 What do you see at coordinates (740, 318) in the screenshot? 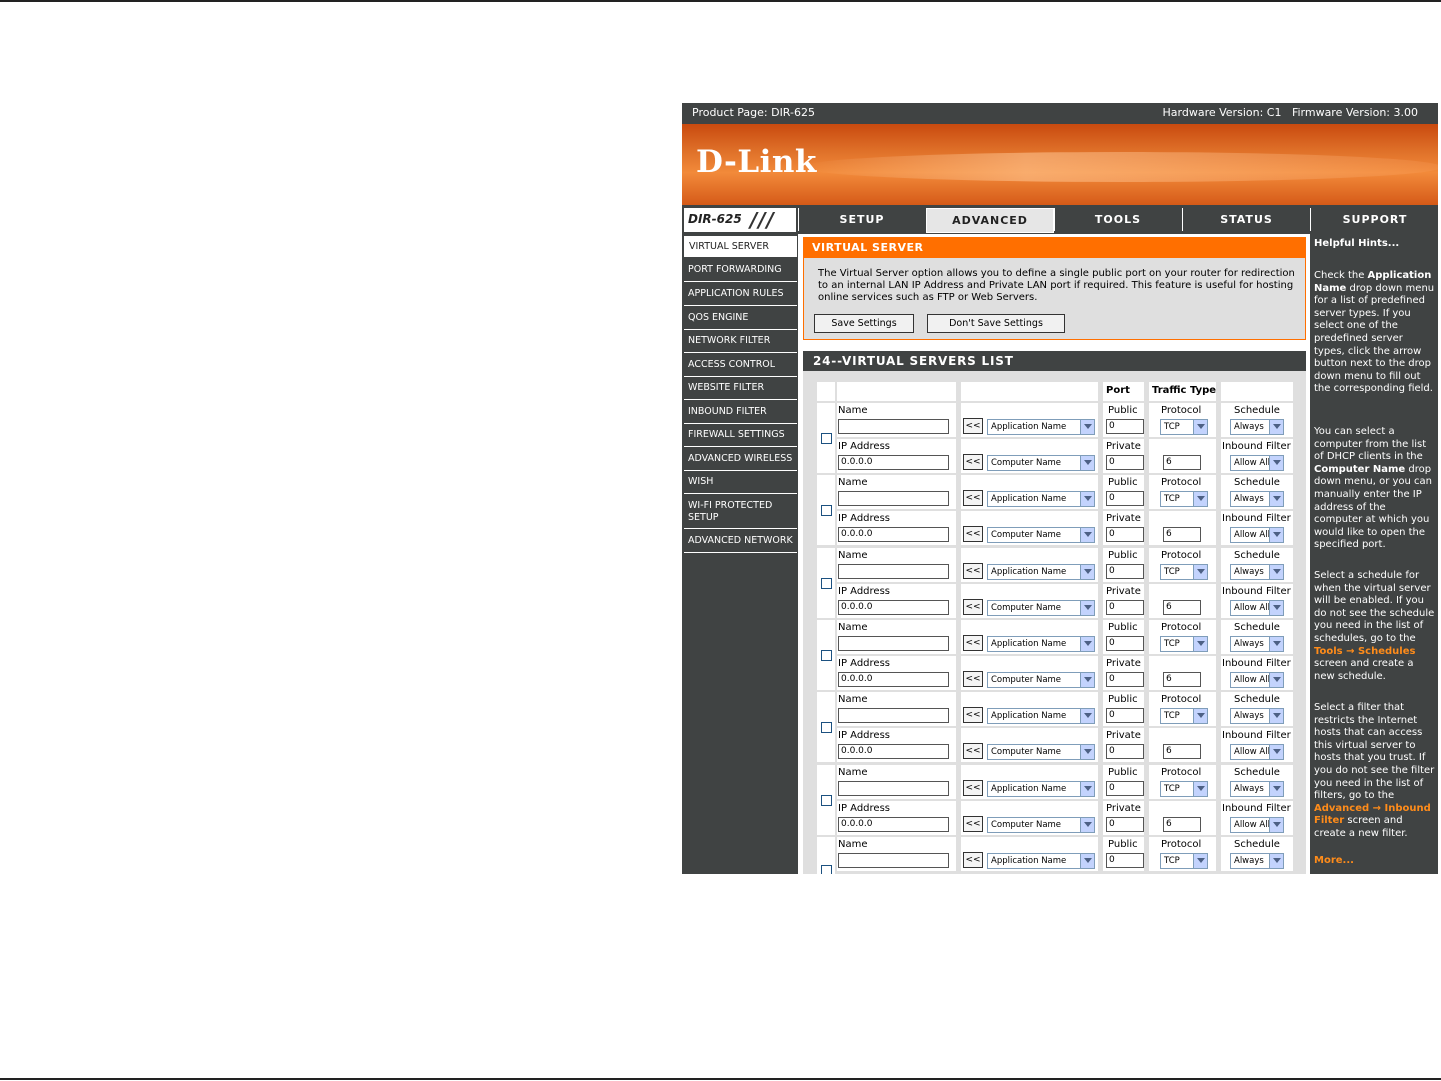
I see `sidebar-item-qos-engine: QOS ENGINE` at bounding box center [740, 318].